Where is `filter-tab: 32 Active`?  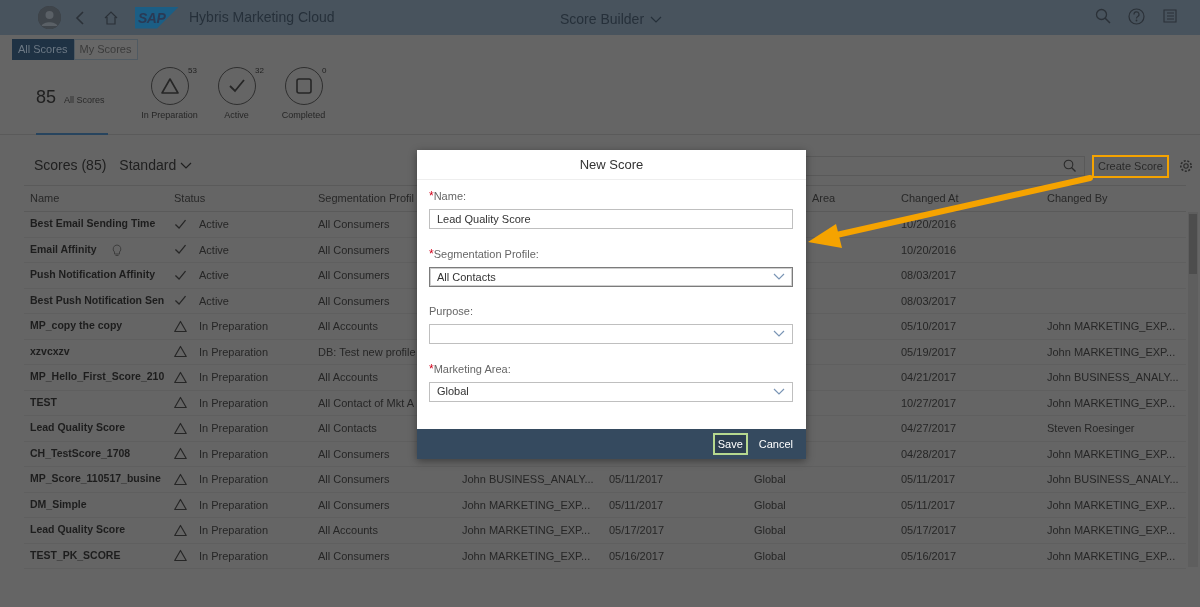 filter-tab: 32 Active is located at coordinates (236, 90).